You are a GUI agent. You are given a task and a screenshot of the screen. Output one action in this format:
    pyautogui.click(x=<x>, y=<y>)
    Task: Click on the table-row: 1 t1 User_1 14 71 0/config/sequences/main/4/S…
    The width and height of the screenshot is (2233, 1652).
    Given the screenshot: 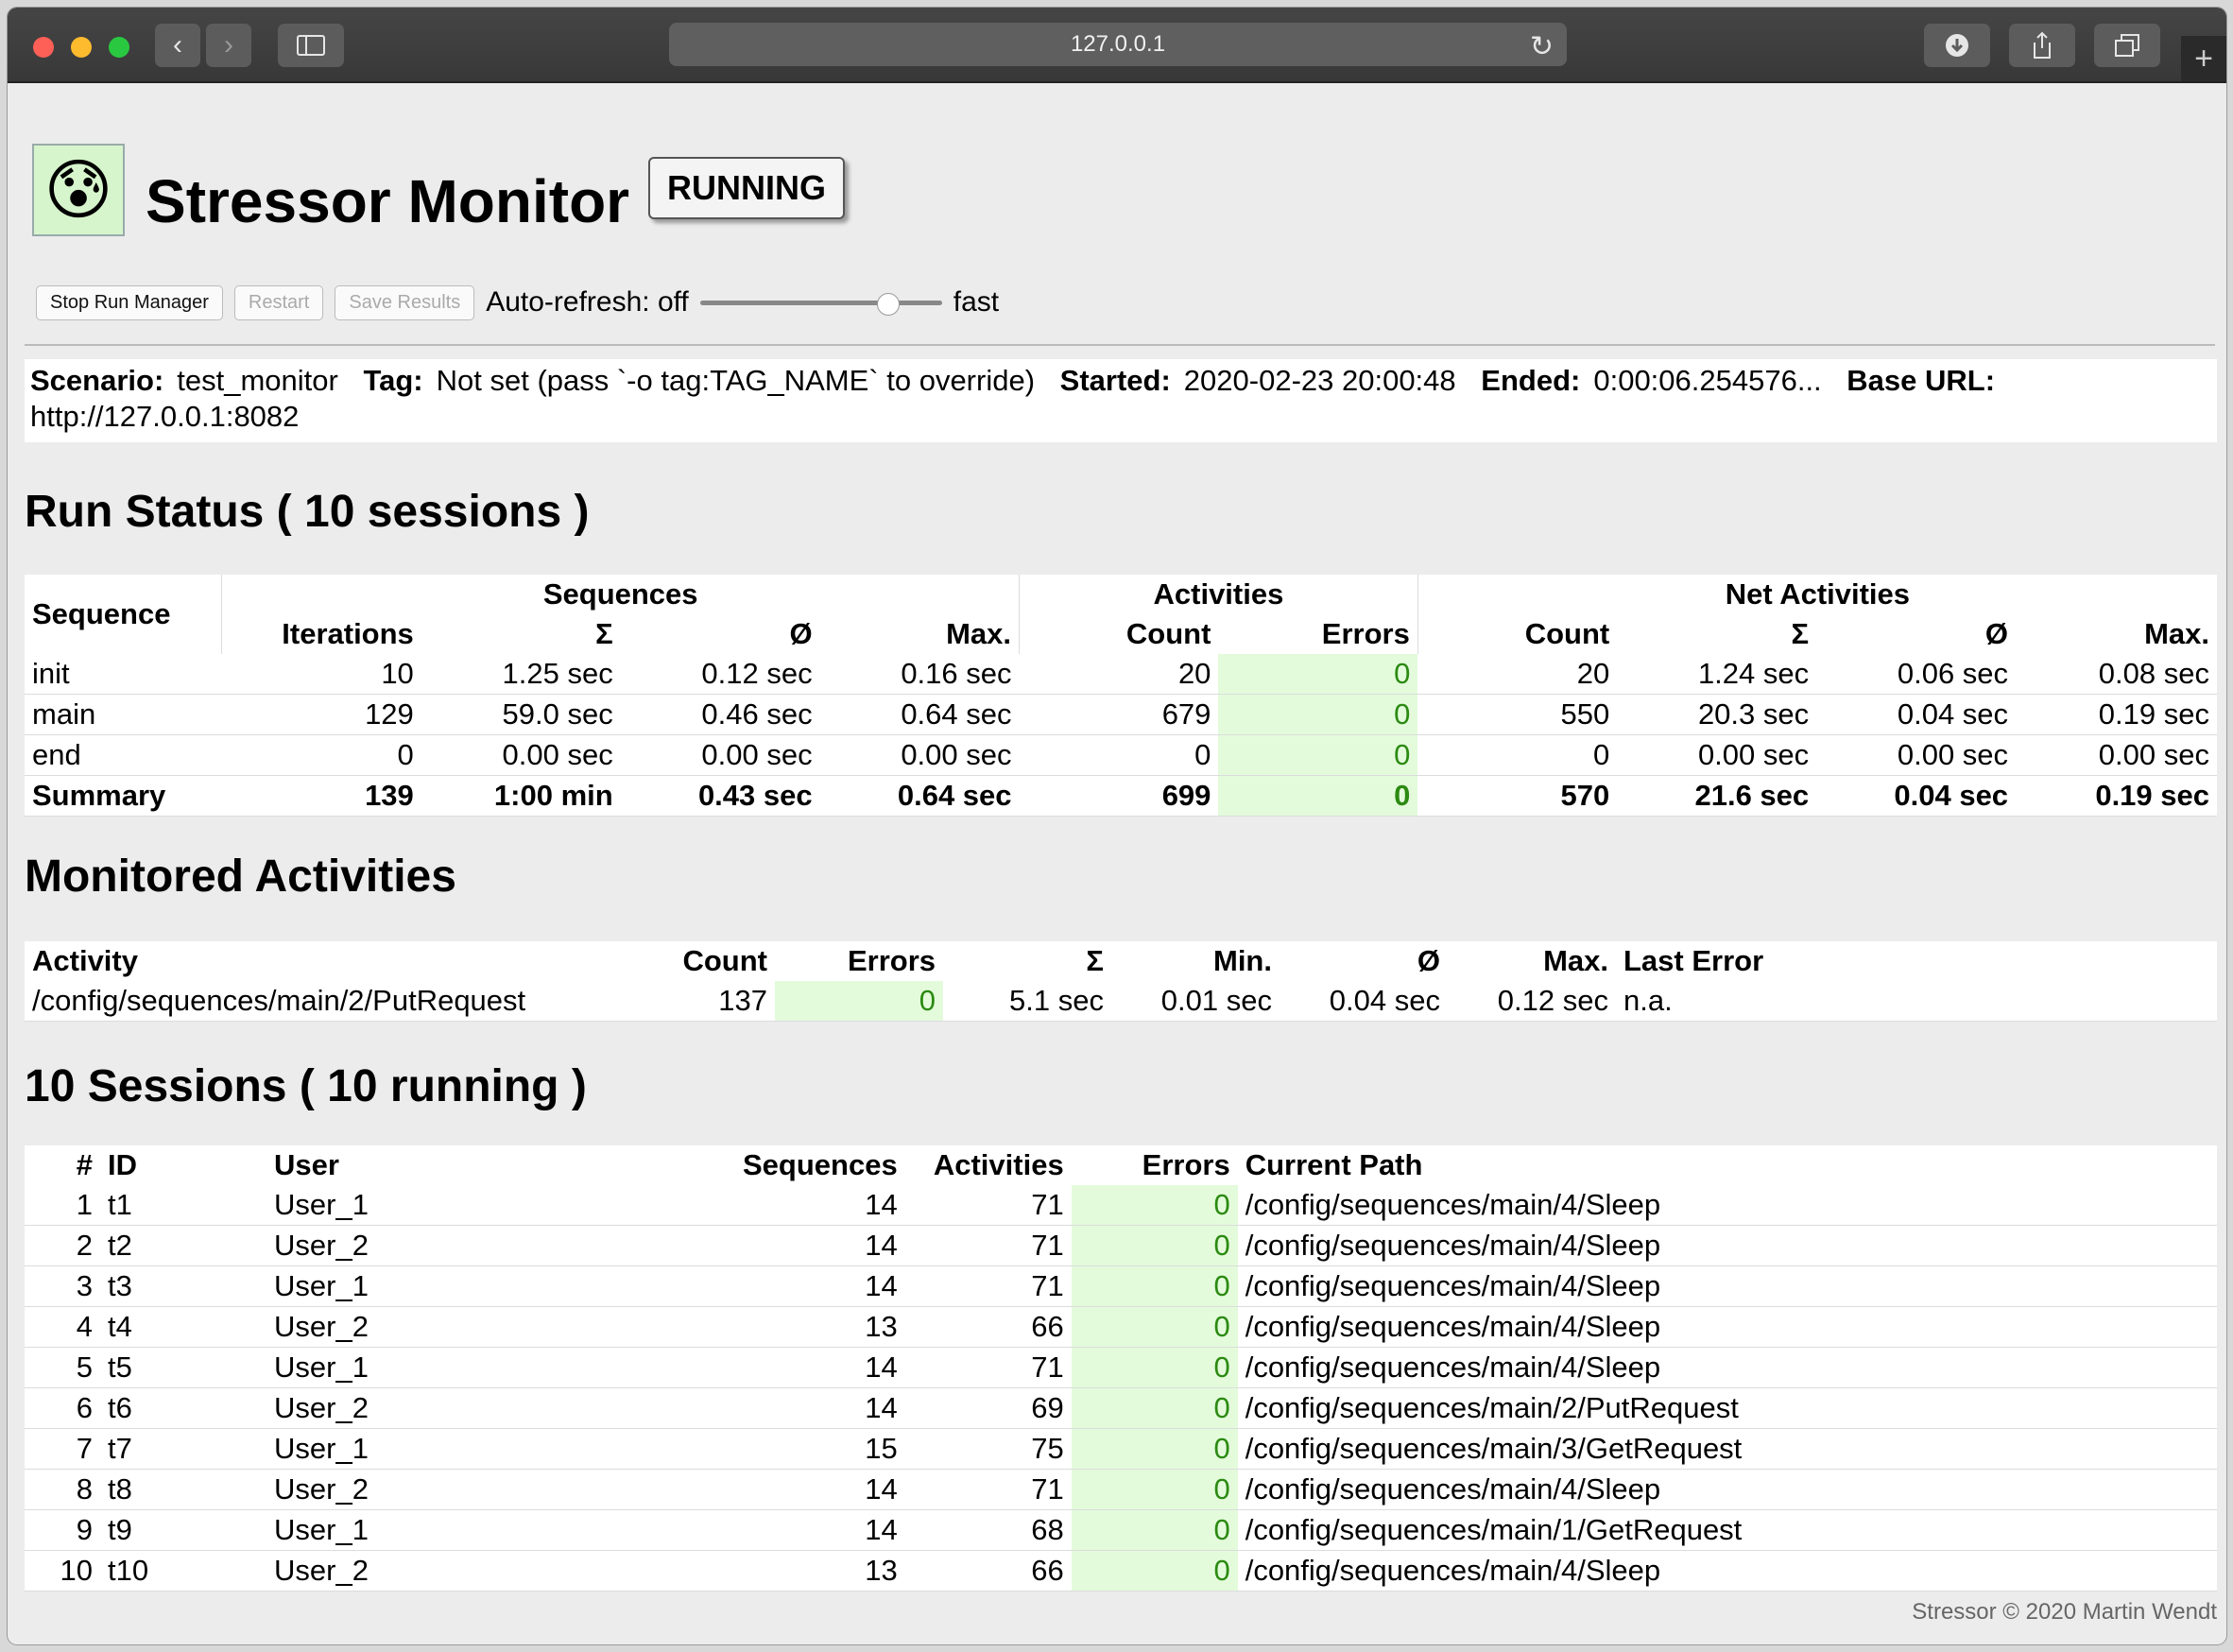 What is the action you would take?
    pyautogui.click(x=1121, y=1205)
    